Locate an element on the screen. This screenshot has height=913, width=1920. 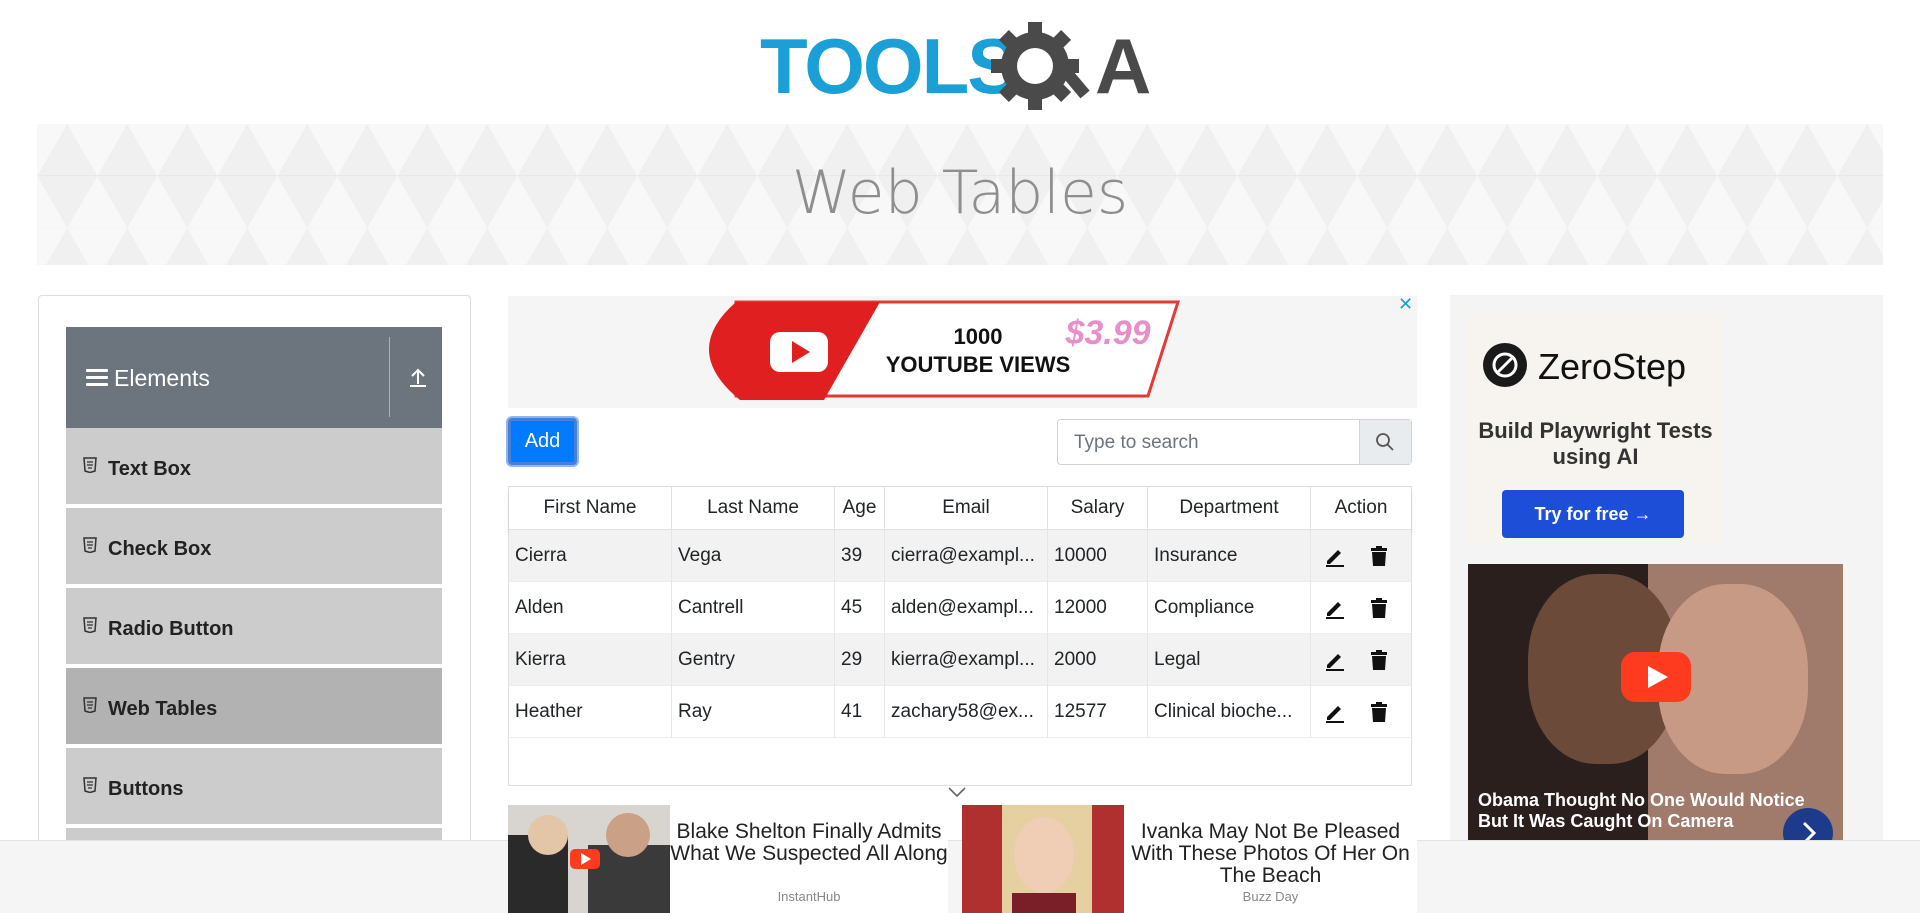
ad-banner-graphic: 1000 YOUTUBE VIEWS $3.99 is located at coordinates (944, 350).